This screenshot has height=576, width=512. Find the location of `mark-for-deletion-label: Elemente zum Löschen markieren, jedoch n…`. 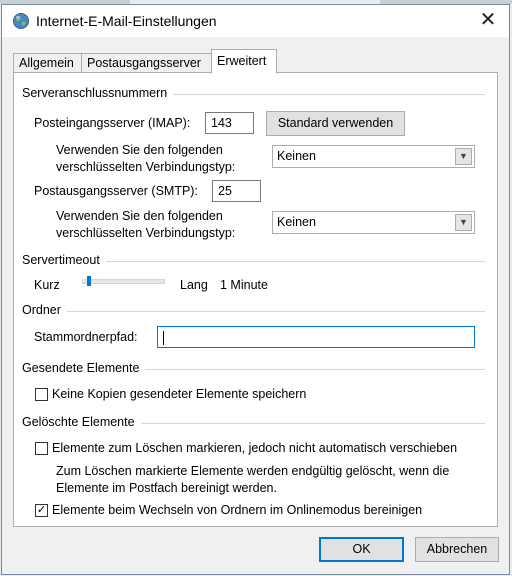

mark-for-deletion-label: Elemente zum Löschen markieren, jedoch n… is located at coordinates (254, 448).